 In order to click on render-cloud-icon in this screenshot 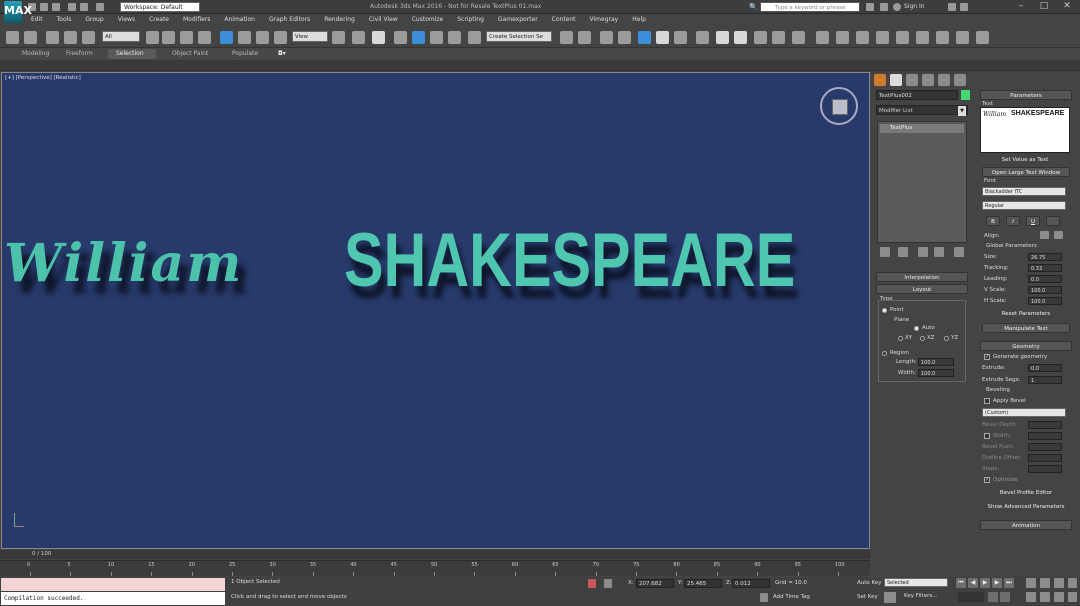, I will do `click(798, 37)`.